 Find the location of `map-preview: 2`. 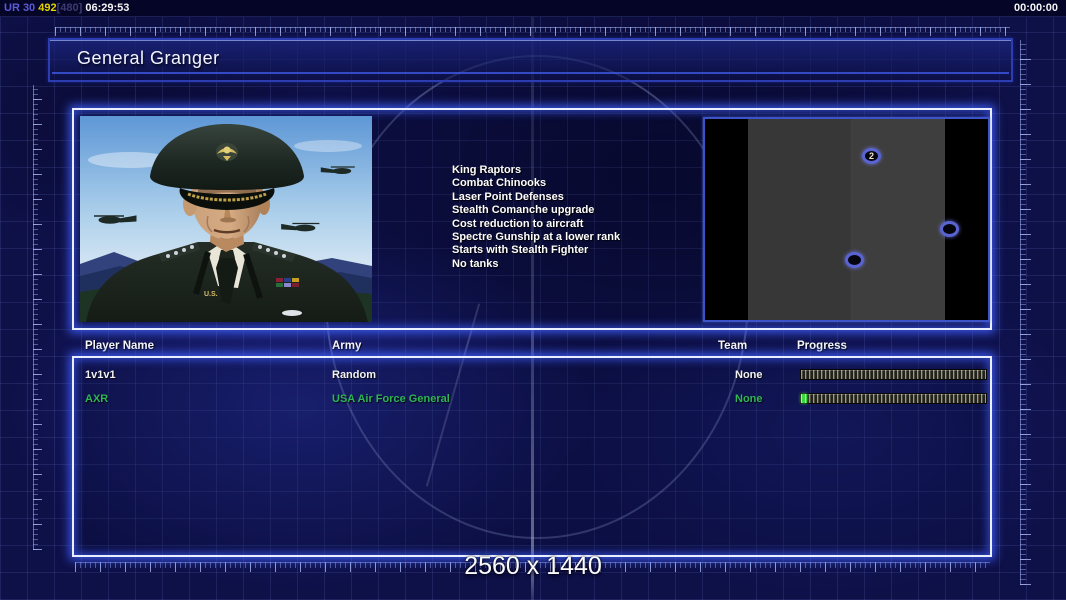

map-preview: 2 is located at coordinates (846, 219).